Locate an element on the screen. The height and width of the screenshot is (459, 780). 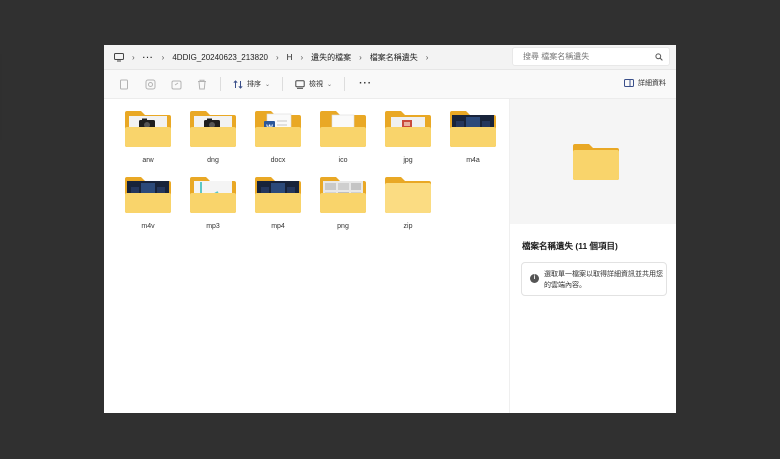
search-input: 搜尋 檔案名稱遺失 is located at coordinates (591, 56).